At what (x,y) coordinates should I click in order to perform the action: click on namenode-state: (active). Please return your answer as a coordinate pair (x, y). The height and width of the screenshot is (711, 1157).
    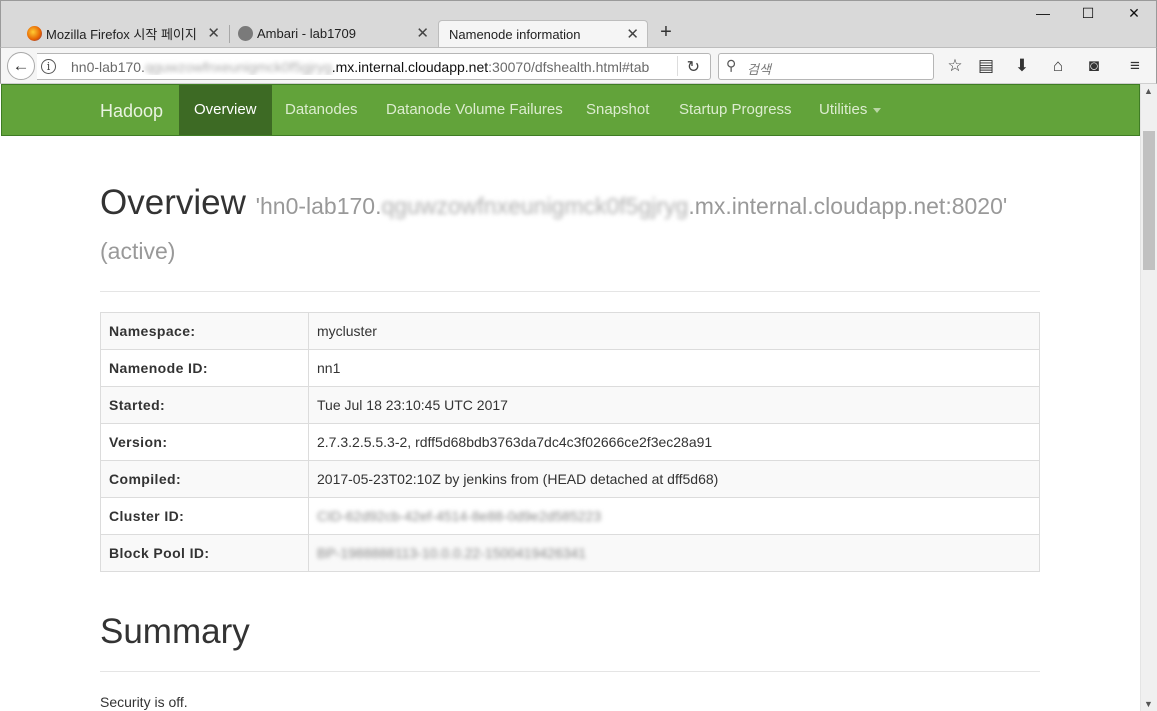
    Looking at the image, I should click on (138, 251).